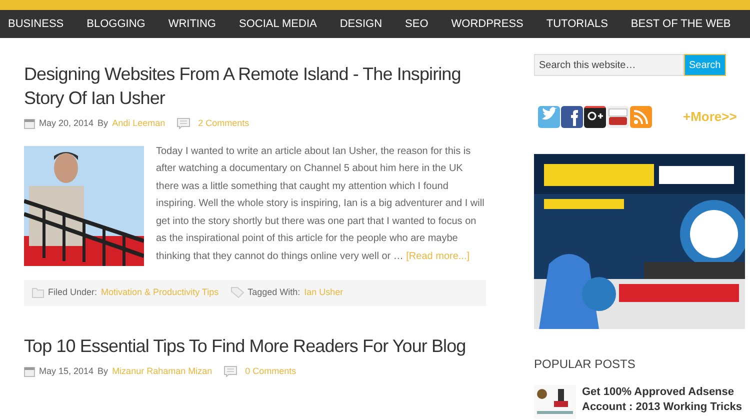 The height and width of the screenshot is (420, 750). I want to click on google-plus-icon, so click(595, 117).